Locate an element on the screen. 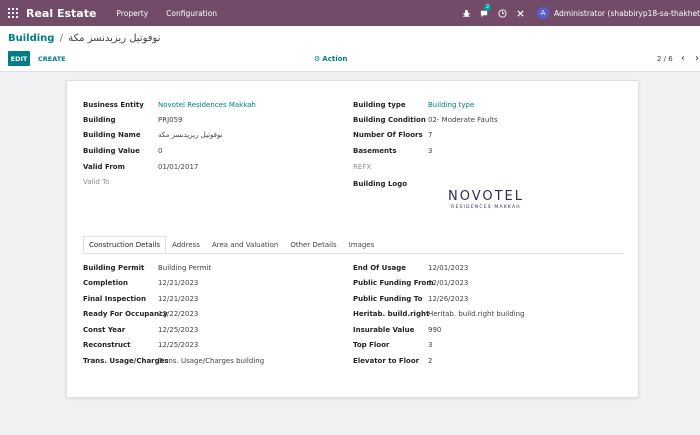 This screenshot has height=435, width=700. trans-usage-charges-value: Trans. Usage/Charges building is located at coordinates (211, 361).